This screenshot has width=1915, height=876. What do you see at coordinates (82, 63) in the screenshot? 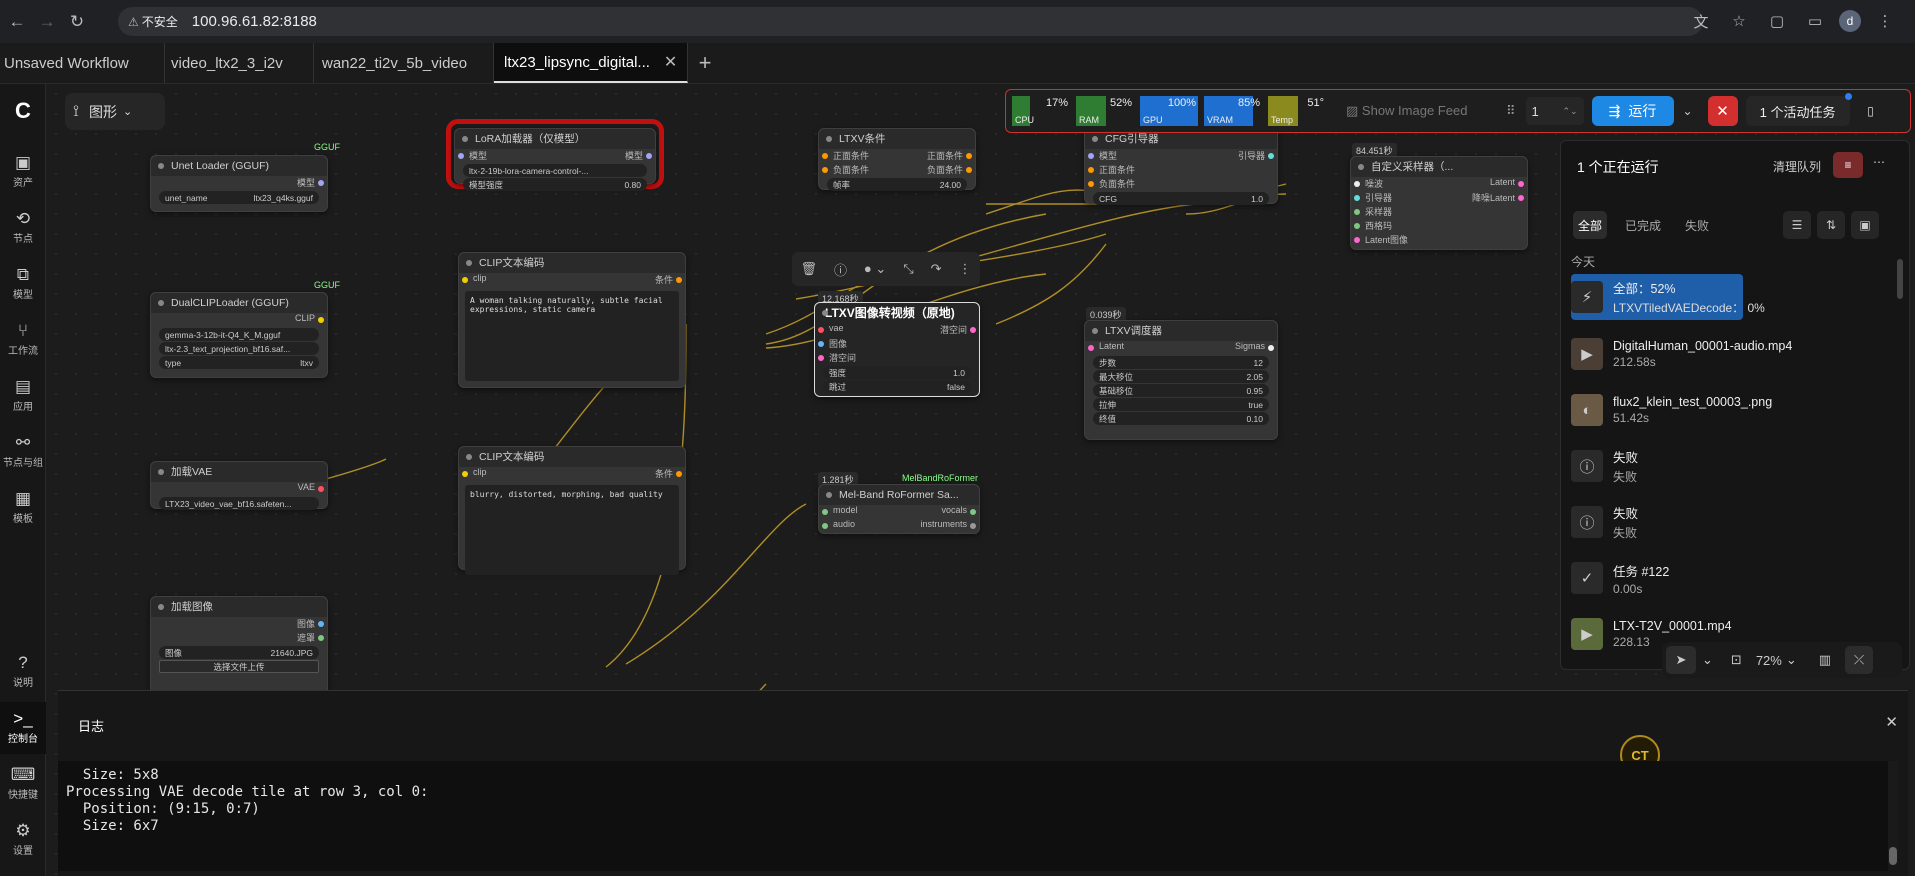
I see `tab-unsaved-workflow: Unsaved Workflow` at bounding box center [82, 63].